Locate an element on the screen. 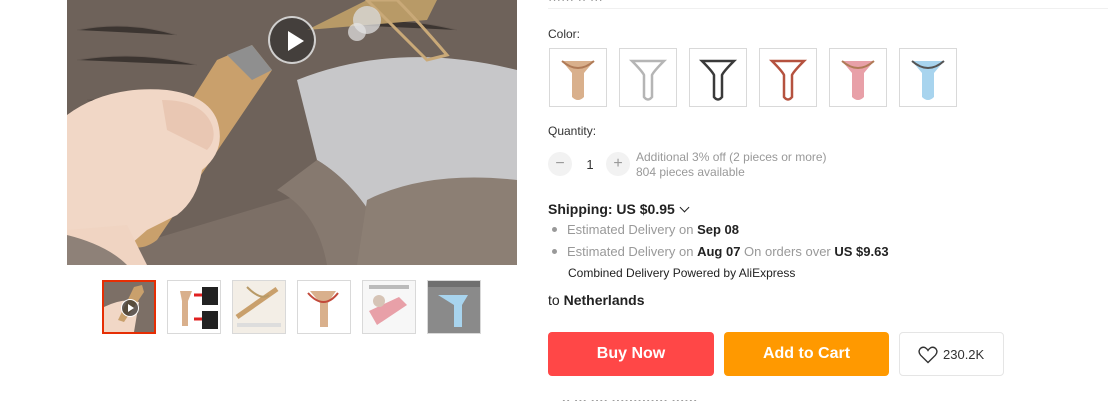  ship-to-country: Netherlands is located at coordinates (604, 300).